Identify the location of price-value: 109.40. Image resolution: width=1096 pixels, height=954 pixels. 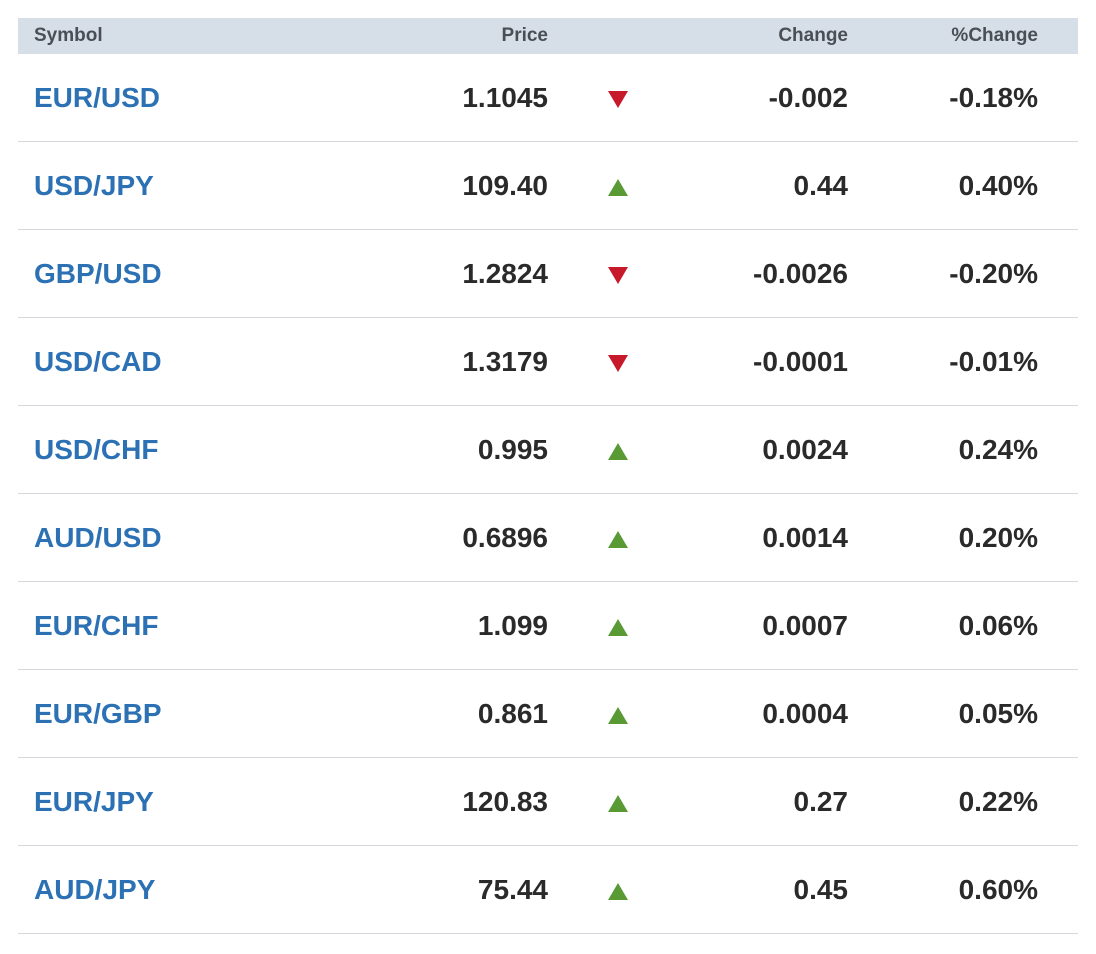
(505, 185).